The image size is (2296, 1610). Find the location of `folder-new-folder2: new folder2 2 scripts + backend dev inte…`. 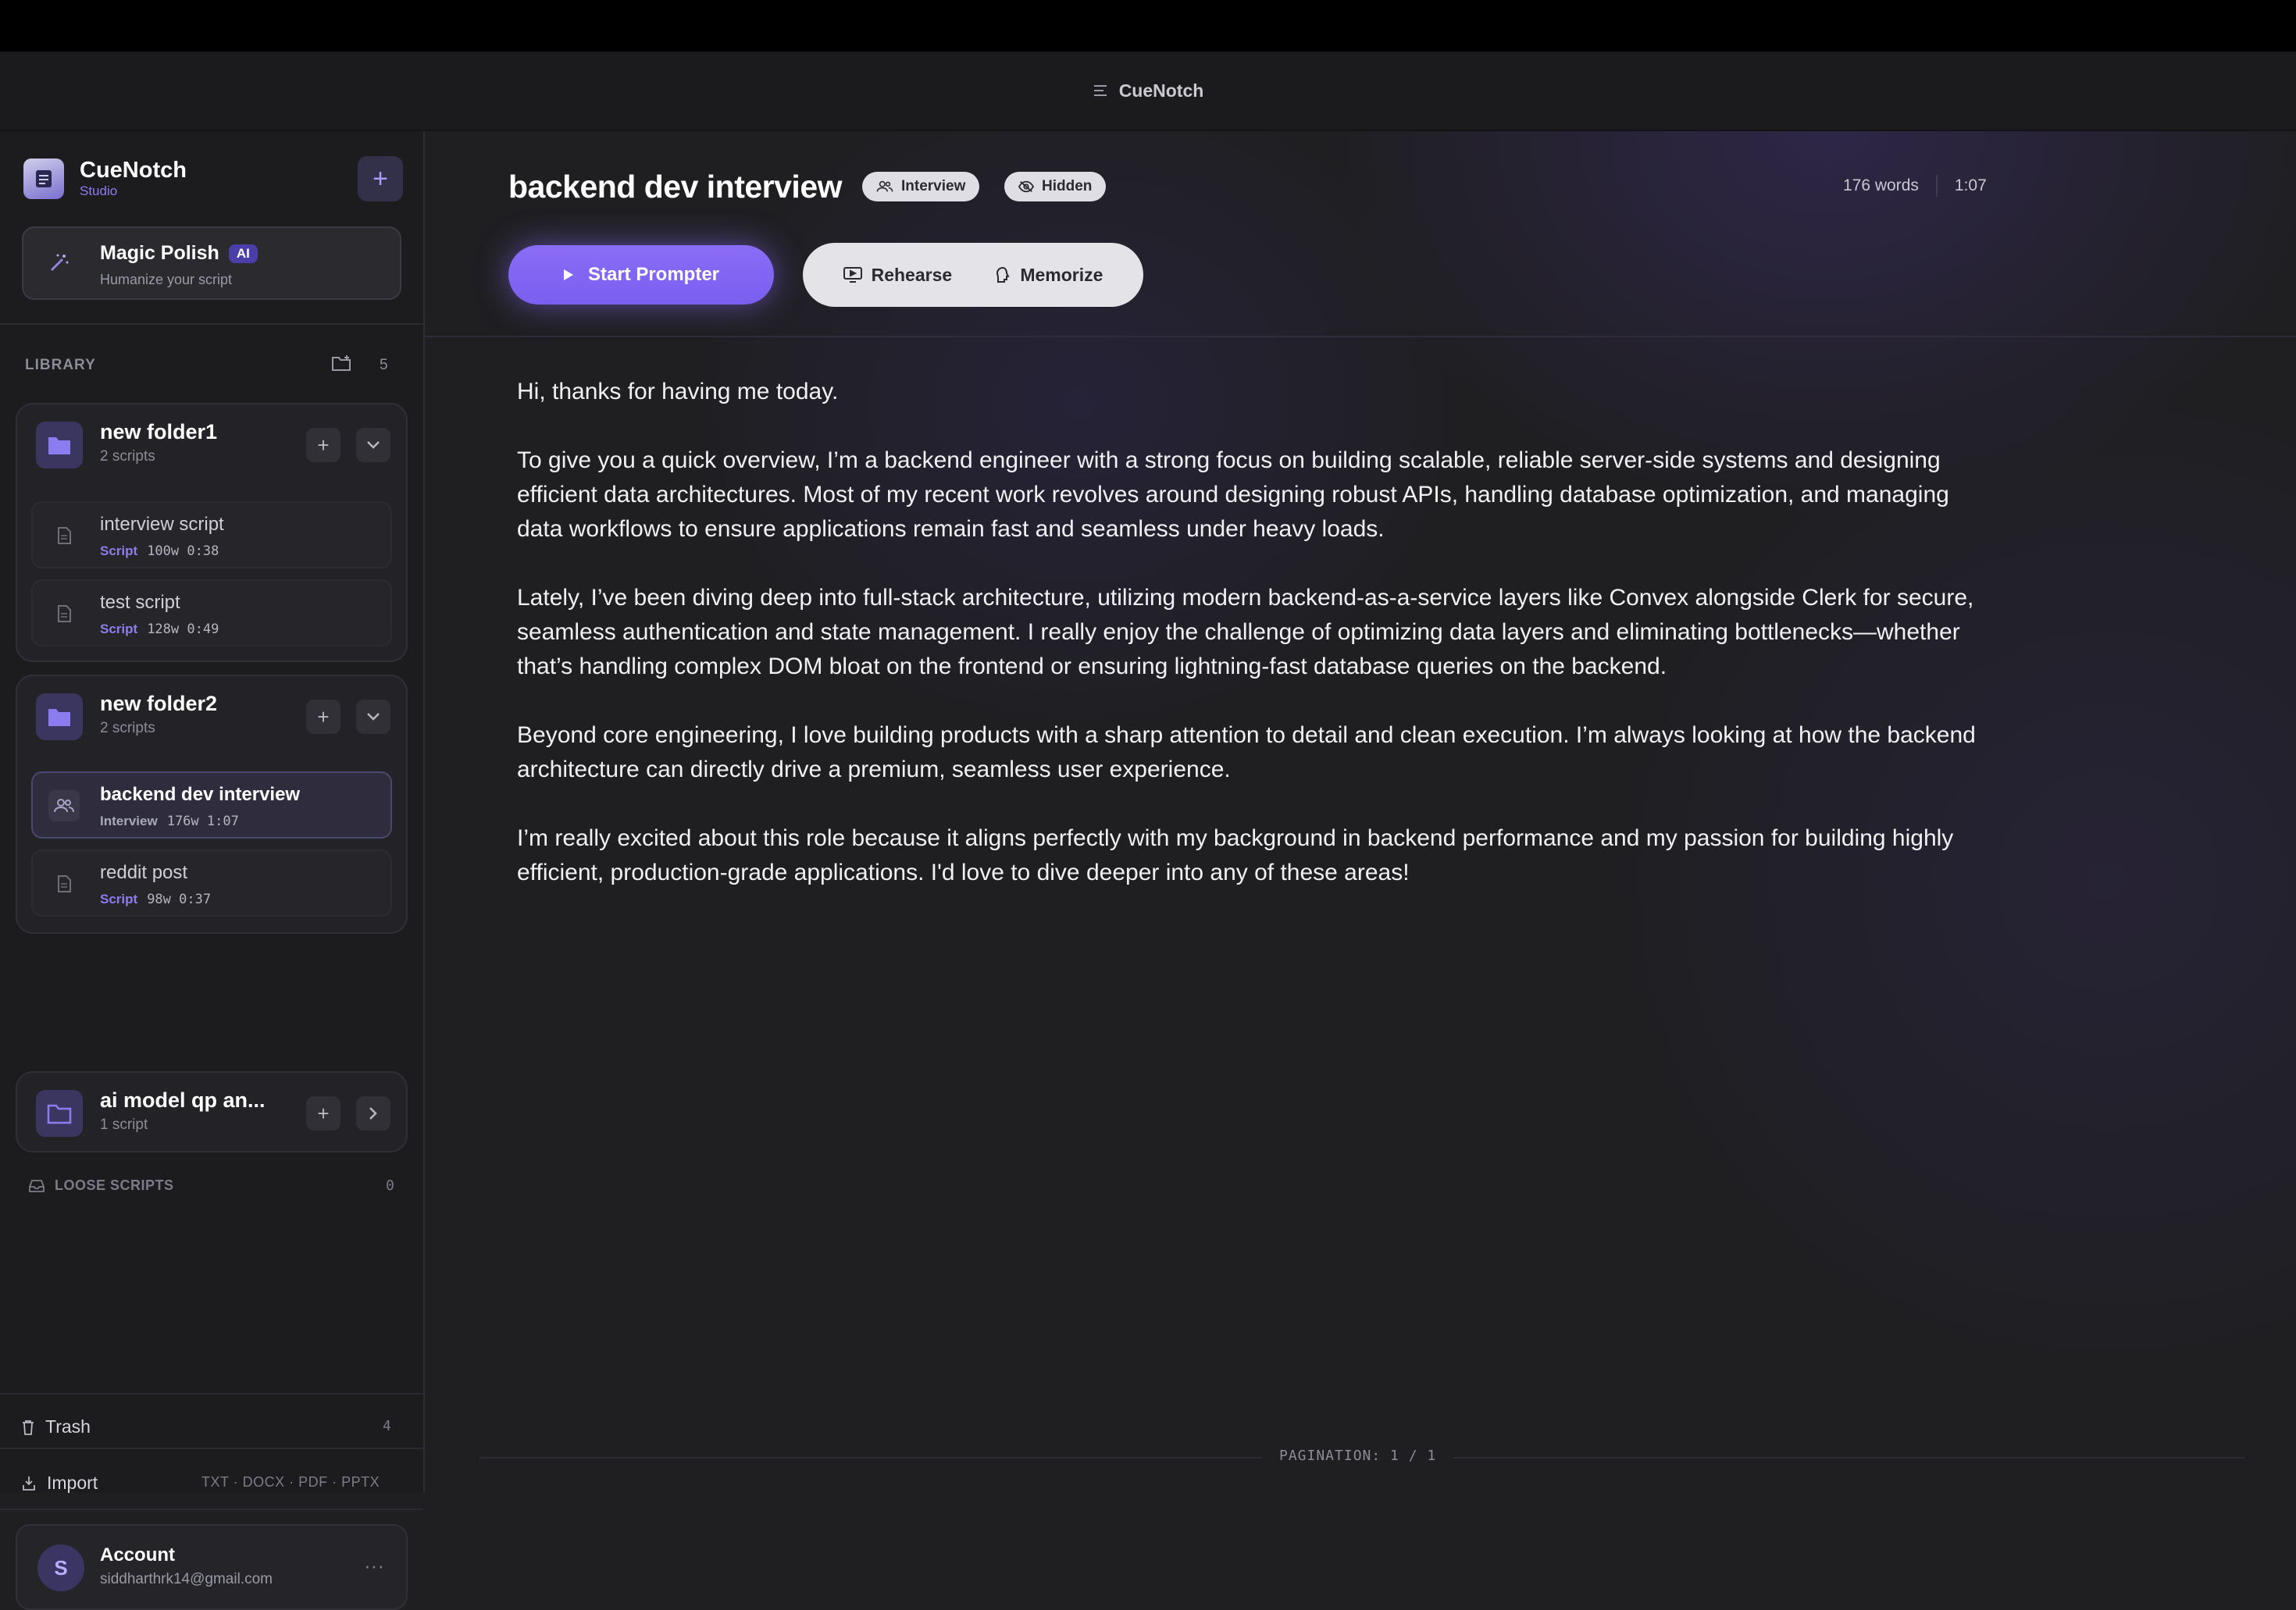

folder-new-folder2: new folder2 2 scripts + backend dev inte… is located at coordinates (212, 804).